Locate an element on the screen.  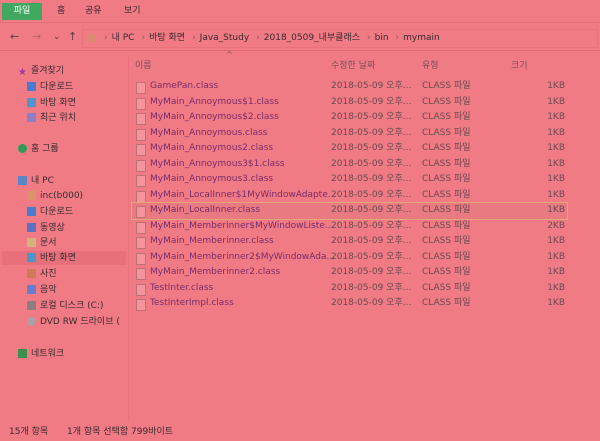
hard-drive-icon is located at coordinates (31, 305).